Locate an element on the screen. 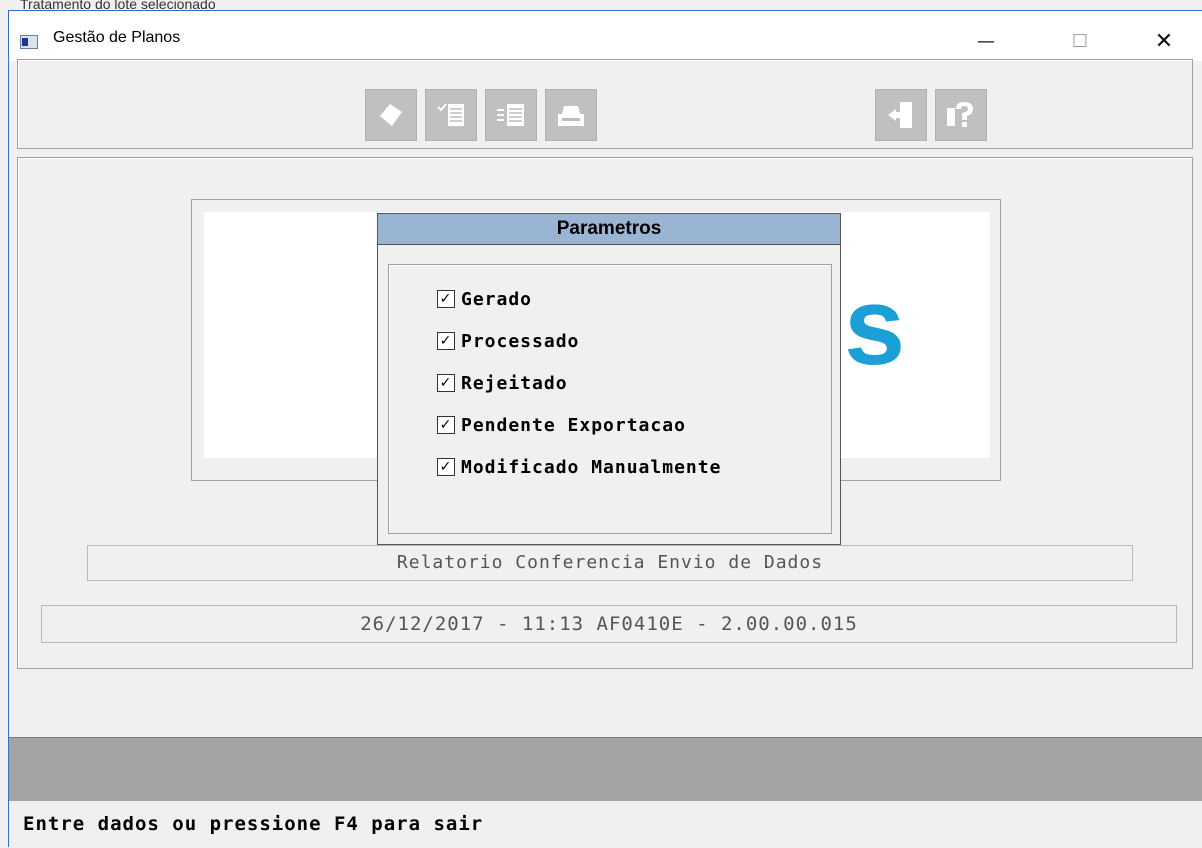 The image size is (1202, 848). option-rejeitado: ✓ Rejeitado is located at coordinates (502, 383).